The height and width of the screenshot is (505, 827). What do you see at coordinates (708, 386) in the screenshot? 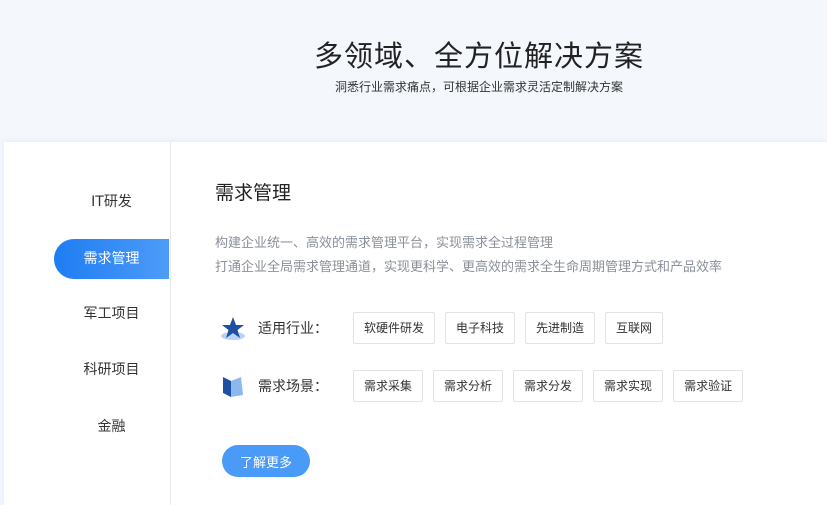
I see `scene-tag: 需求验证` at bounding box center [708, 386].